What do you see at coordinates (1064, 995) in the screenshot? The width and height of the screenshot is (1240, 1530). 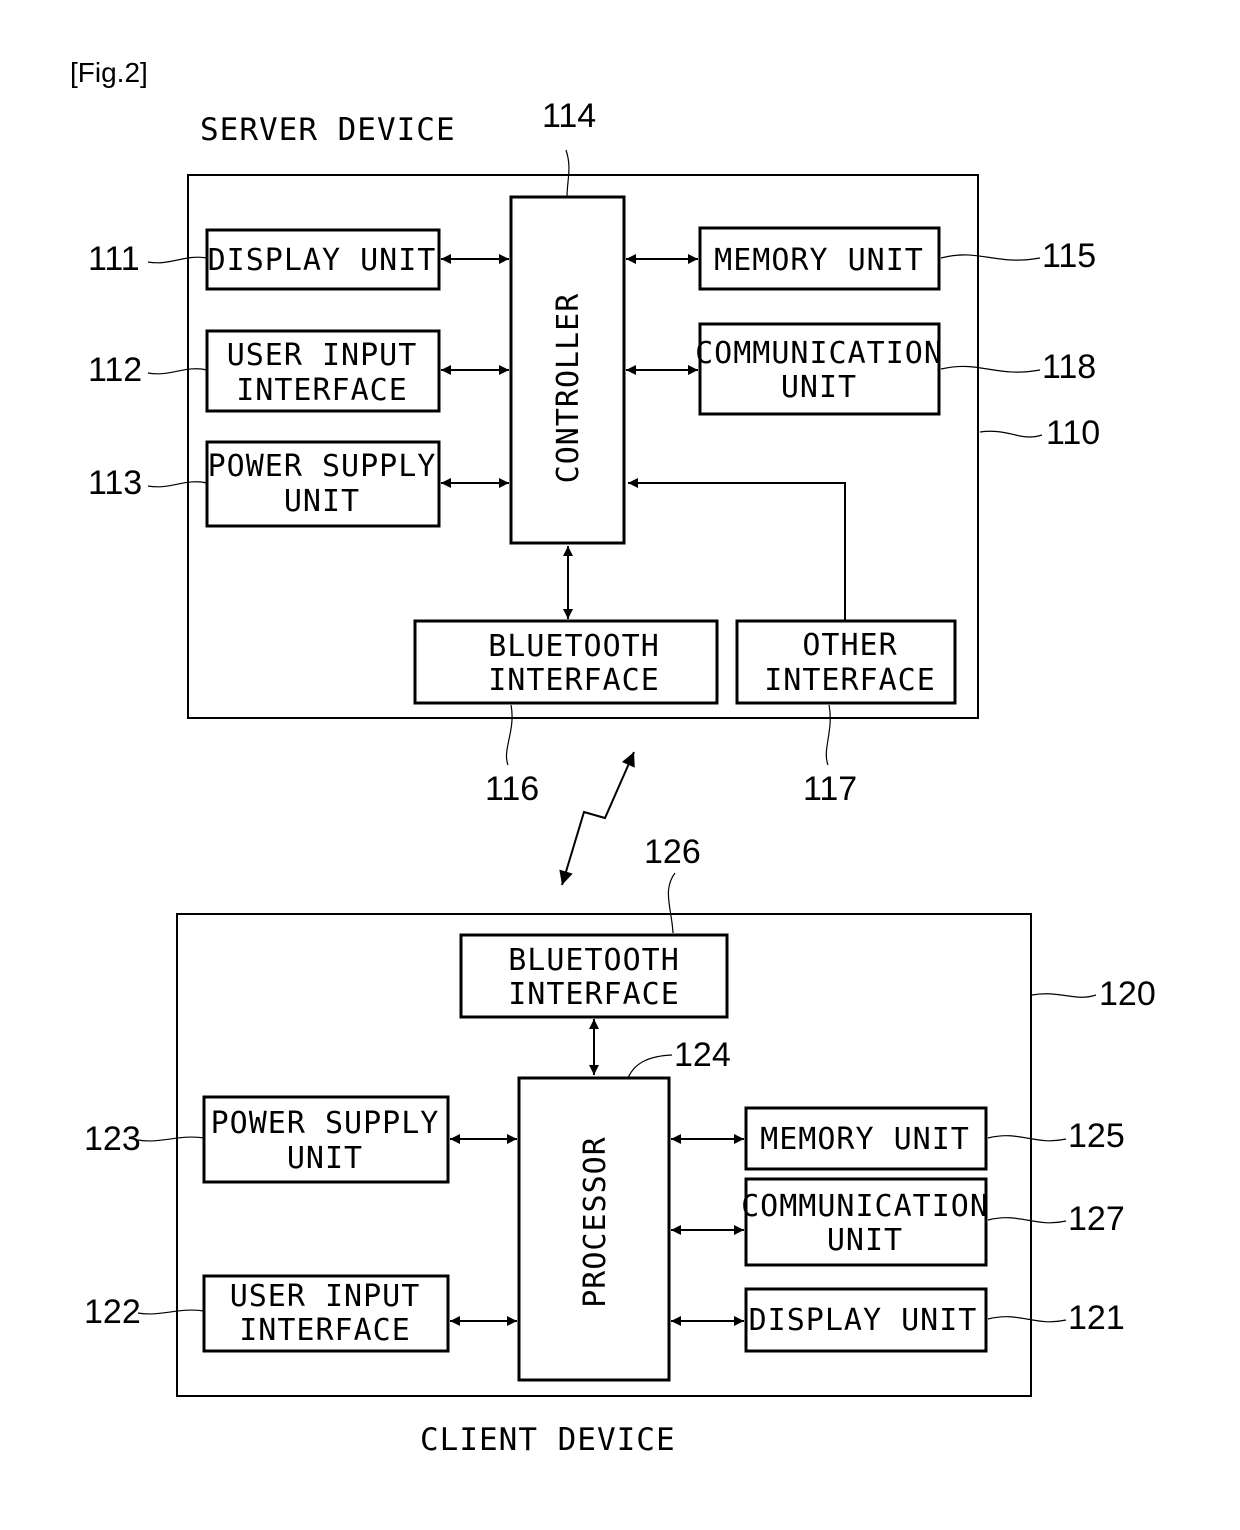 I see `client-ref-leader` at bounding box center [1064, 995].